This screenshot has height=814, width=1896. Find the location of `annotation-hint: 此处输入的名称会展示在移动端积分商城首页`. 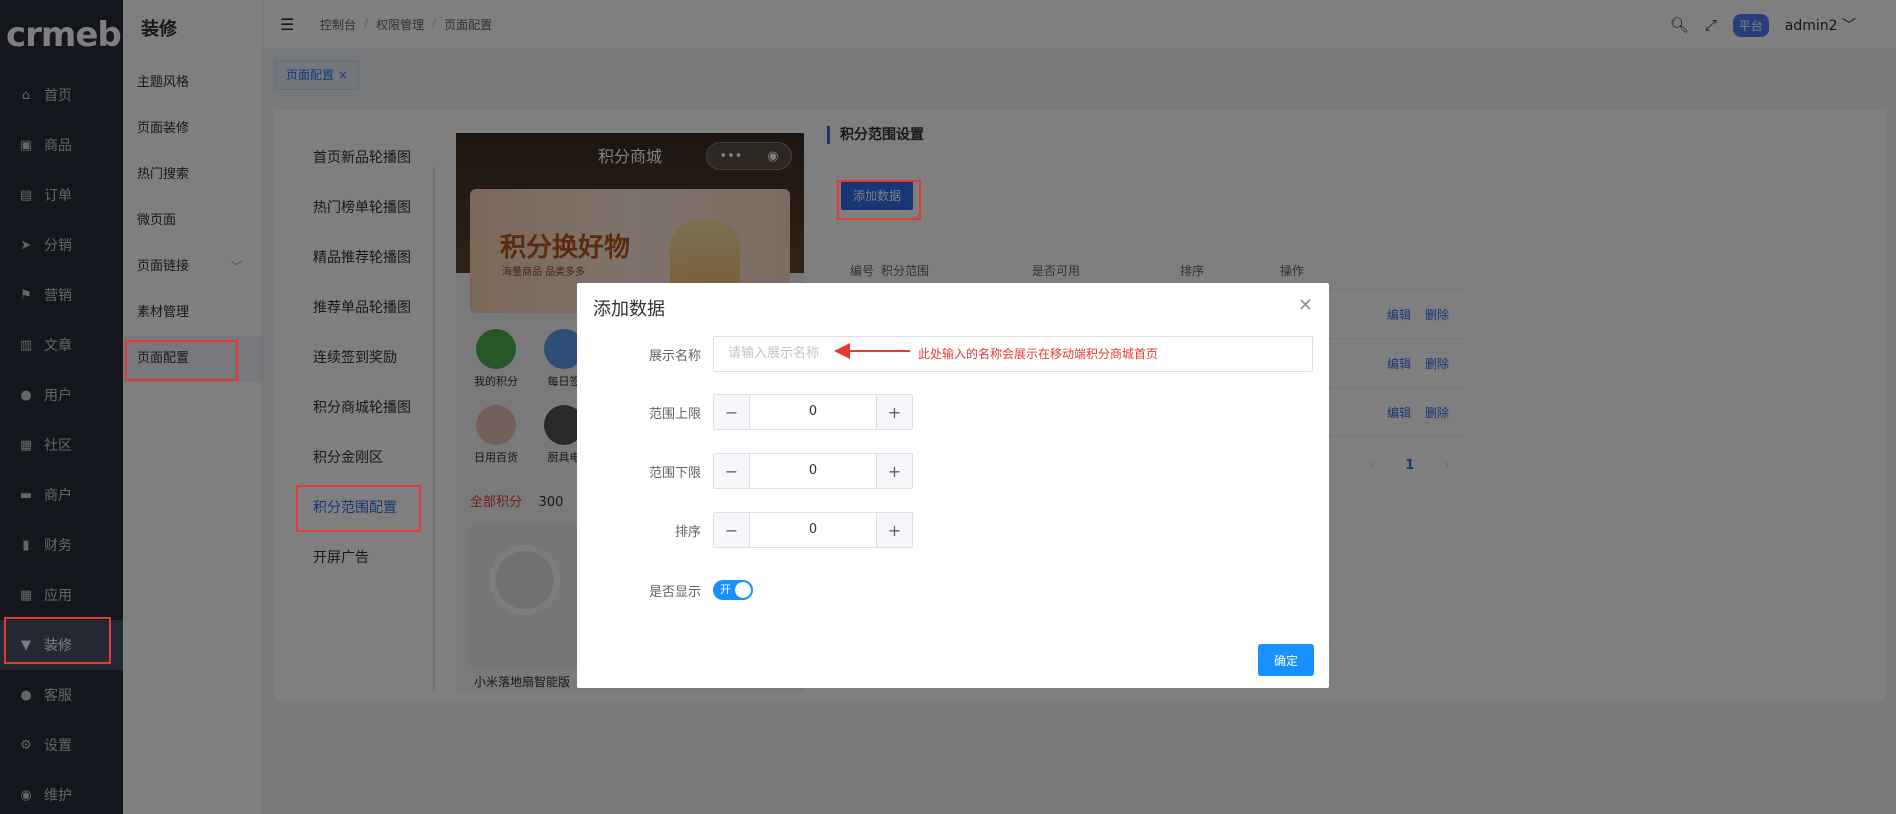

annotation-hint: 此处输入的名称会展示在移动端积分商城首页 is located at coordinates (1038, 354).